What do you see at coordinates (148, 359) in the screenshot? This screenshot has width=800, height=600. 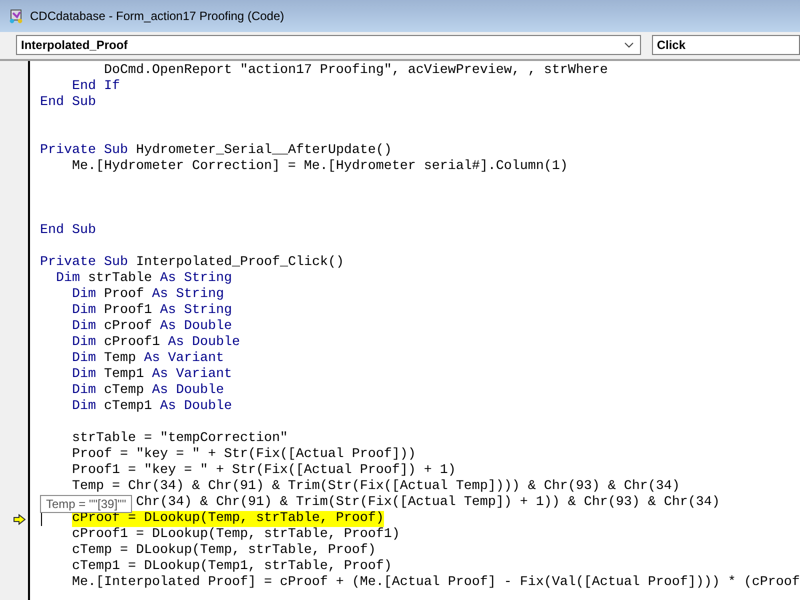 I see `code-line: Dim Temp As Variant` at bounding box center [148, 359].